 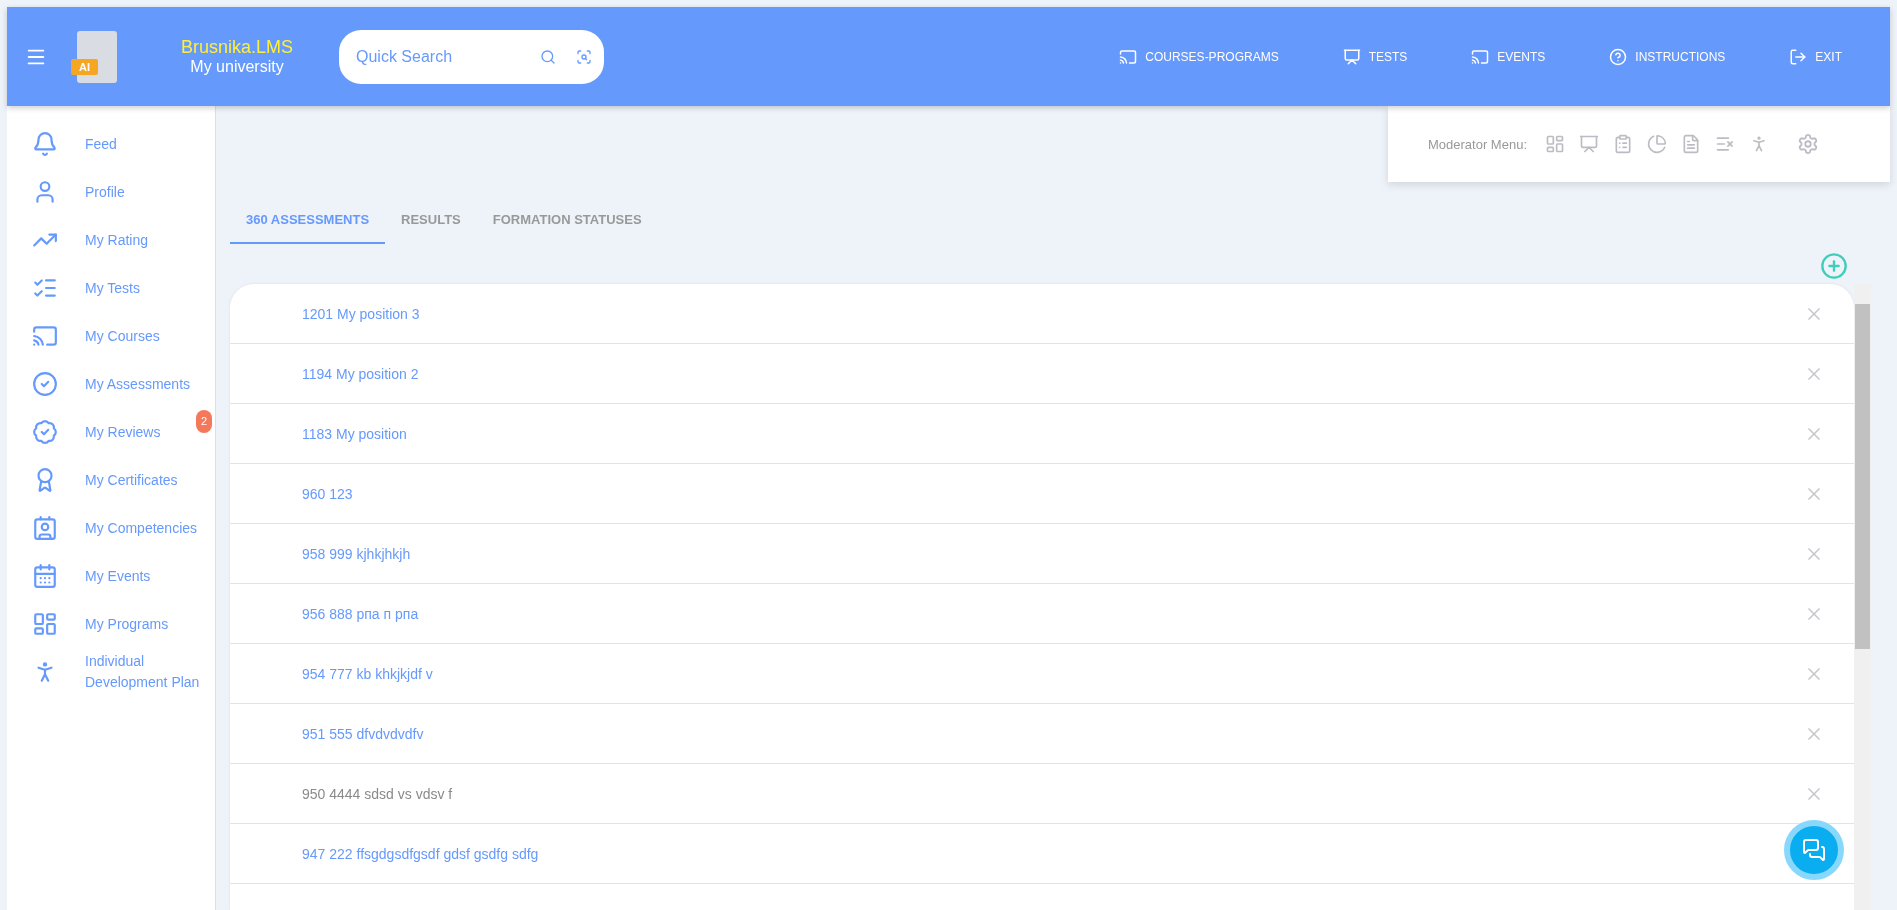 I want to click on document-icon, so click(x=1691, y=144).